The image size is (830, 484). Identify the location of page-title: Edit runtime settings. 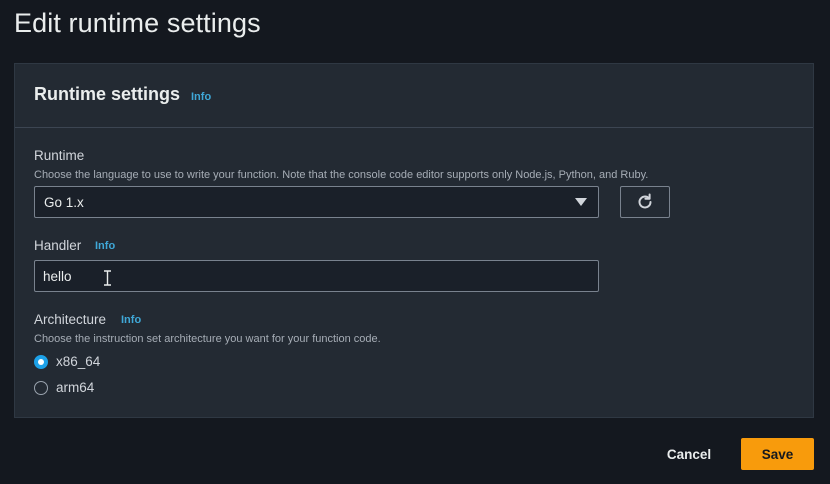
(137, 23).